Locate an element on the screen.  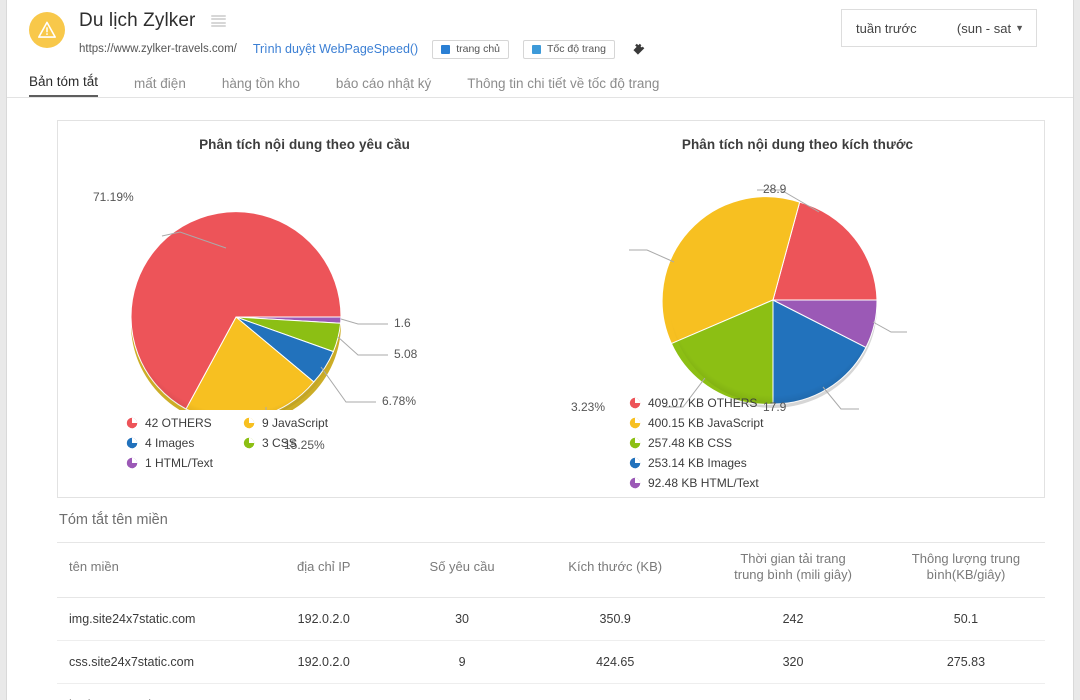
legend-item-images: 253.14 KB Images is located at coordinates (696, 463).